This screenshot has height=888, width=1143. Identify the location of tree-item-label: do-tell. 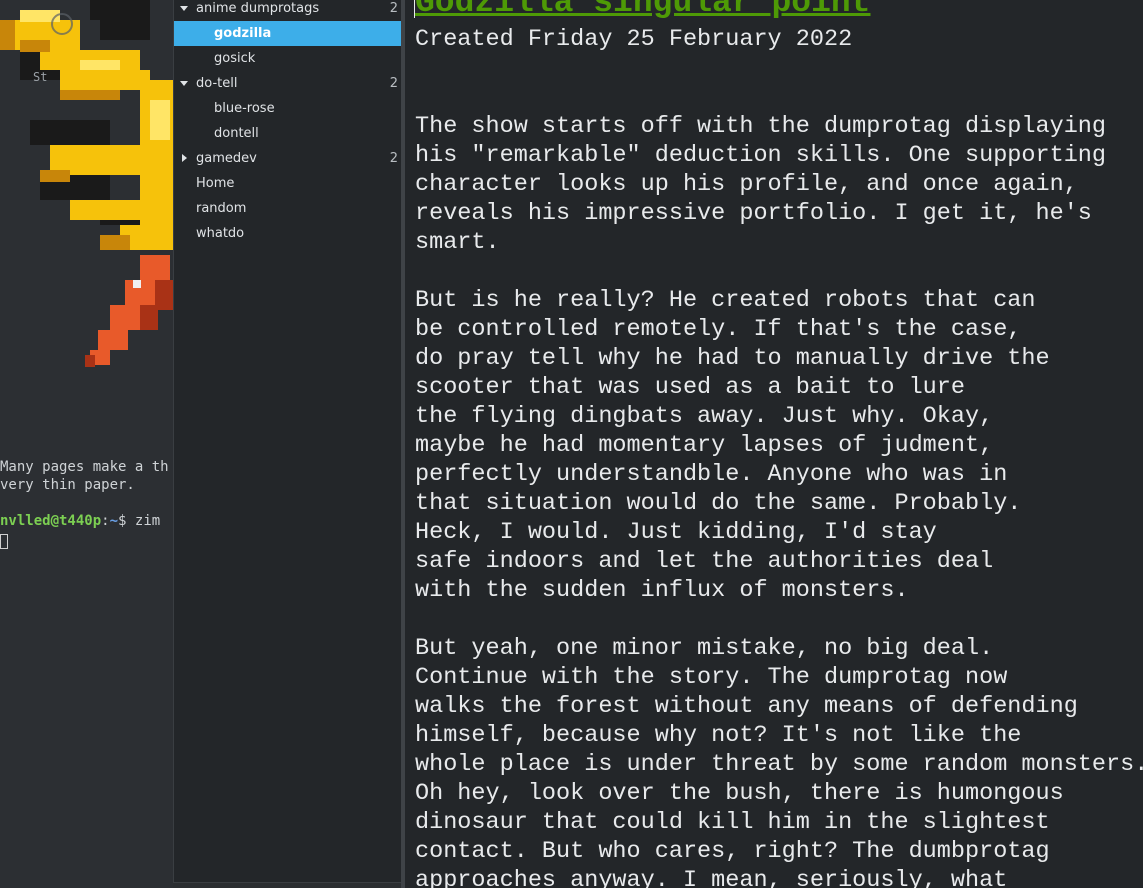
(217, 83).